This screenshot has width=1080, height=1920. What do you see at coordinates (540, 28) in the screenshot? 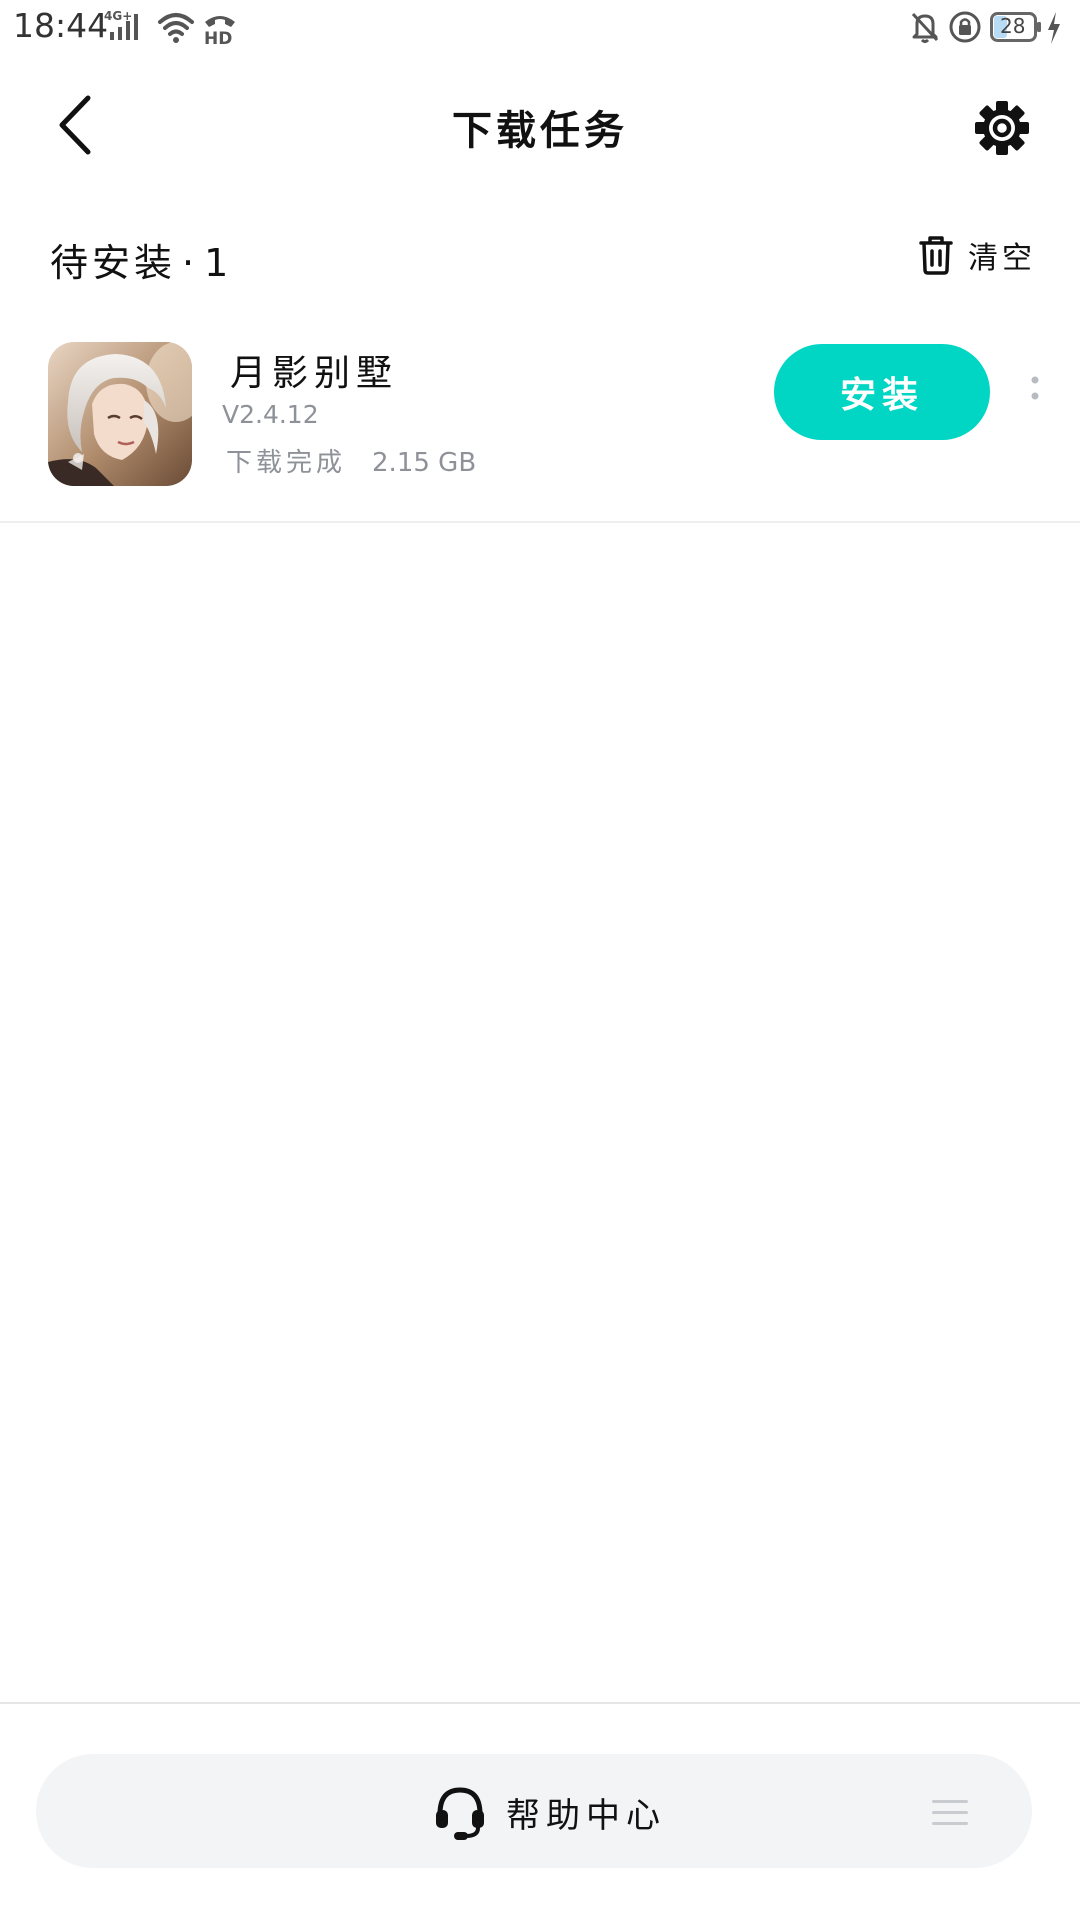
I see `status-bar: 18:44 4G+ HD 28` at bounding box center [540, 28].